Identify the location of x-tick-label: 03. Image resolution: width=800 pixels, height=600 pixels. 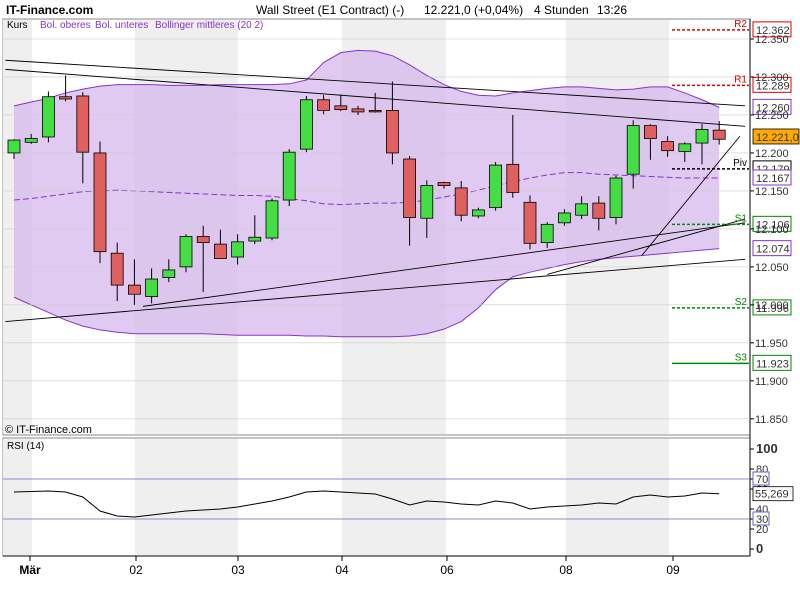
(238, 570).